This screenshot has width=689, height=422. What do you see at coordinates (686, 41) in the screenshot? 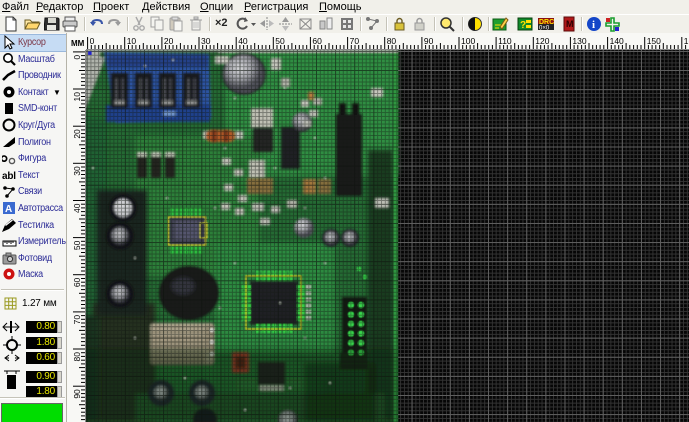
I see `svg-text: 160` at bounding box center [686, 41].